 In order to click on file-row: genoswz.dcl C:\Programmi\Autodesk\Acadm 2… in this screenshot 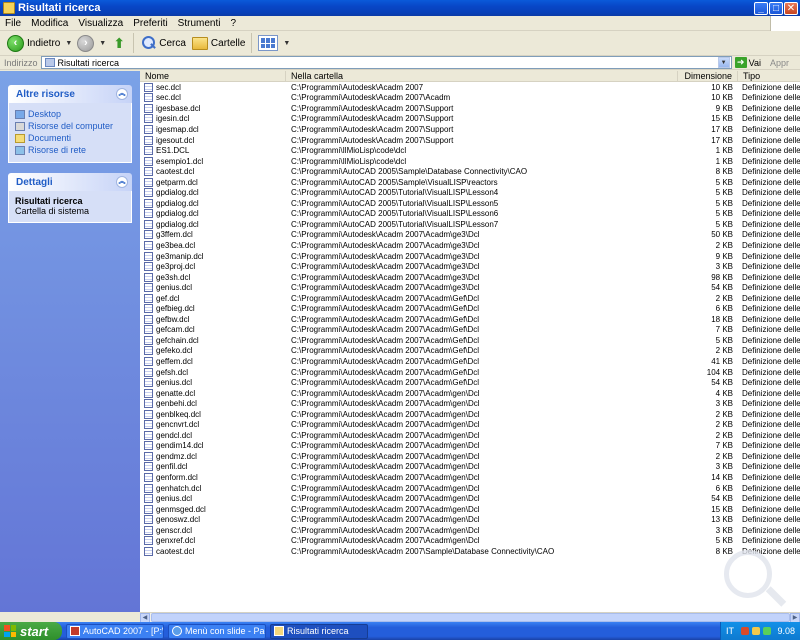, I will do `click(470, 519)`.